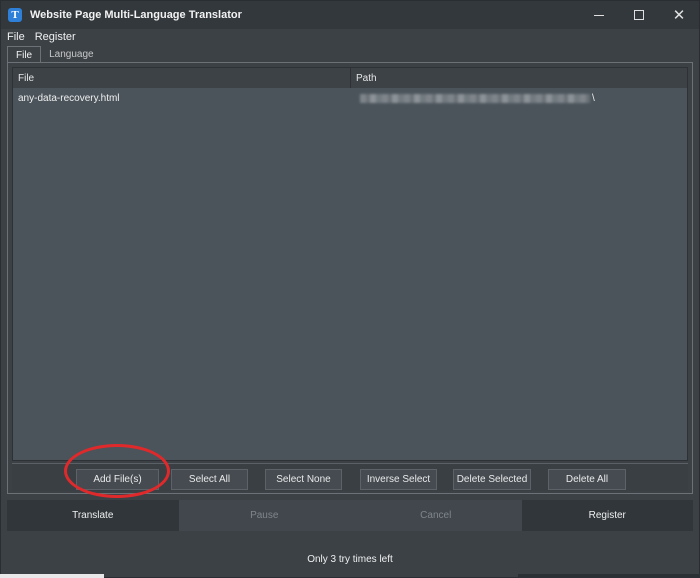 Image resolution: width=700 pixels, height=578 pixels. What do you see at coordinates (69, 98) in the screenshot?
I see `file-name-cell: any-data-recovery.html` at bounding box center [69, 98].